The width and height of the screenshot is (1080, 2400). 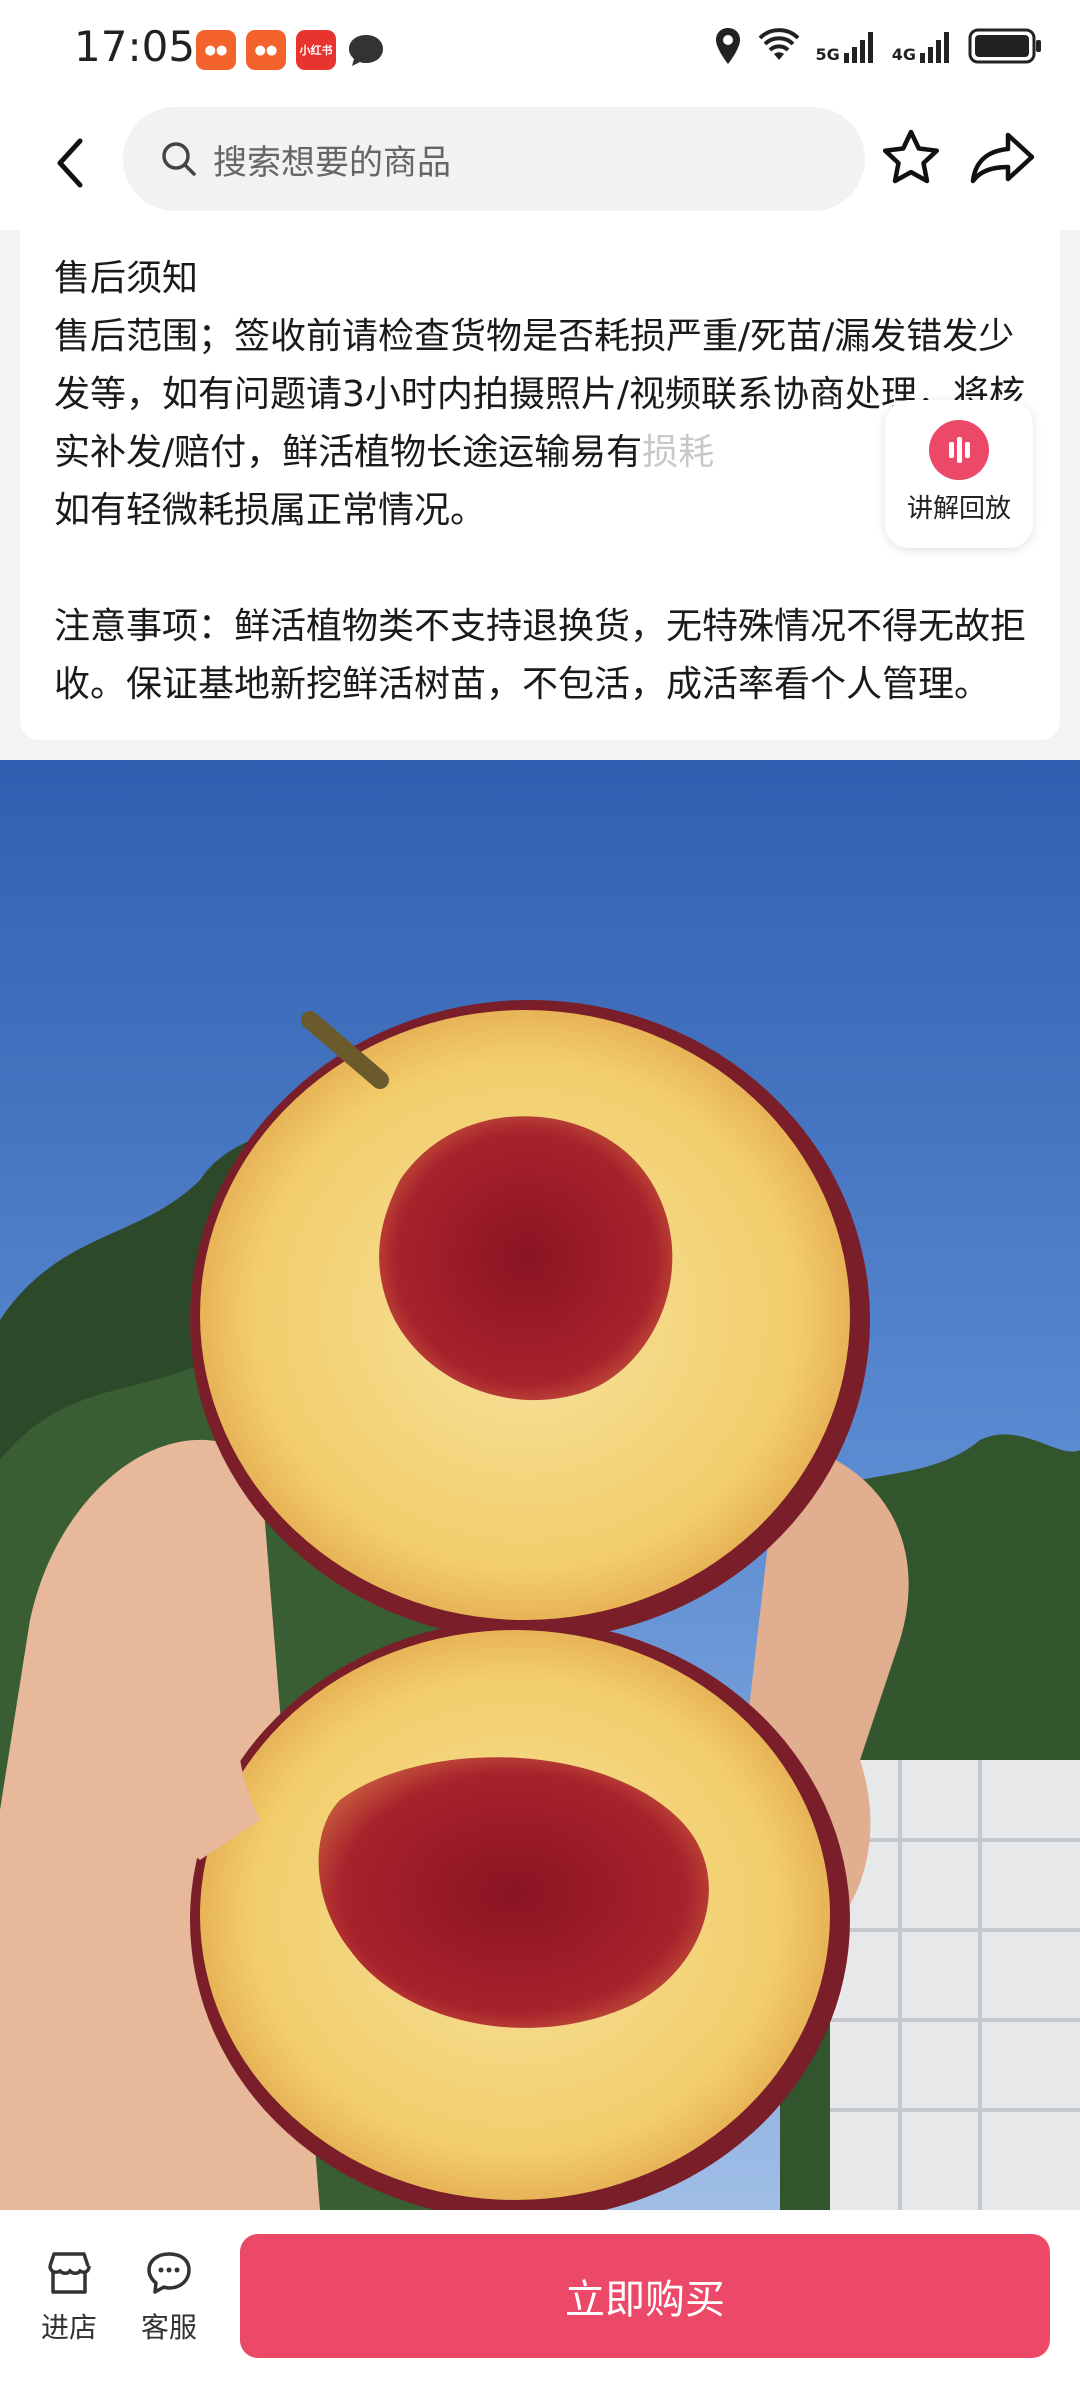 I want to click on chevron-left-icon, so click(x=70, y=163).